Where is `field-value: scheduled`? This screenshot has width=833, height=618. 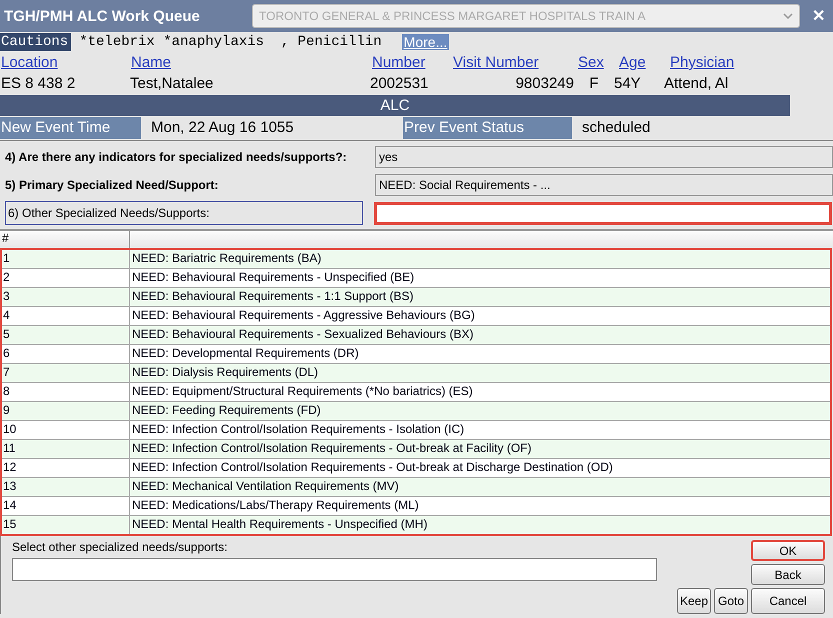
field-value: scheduled is located at coordinates (616, 128).